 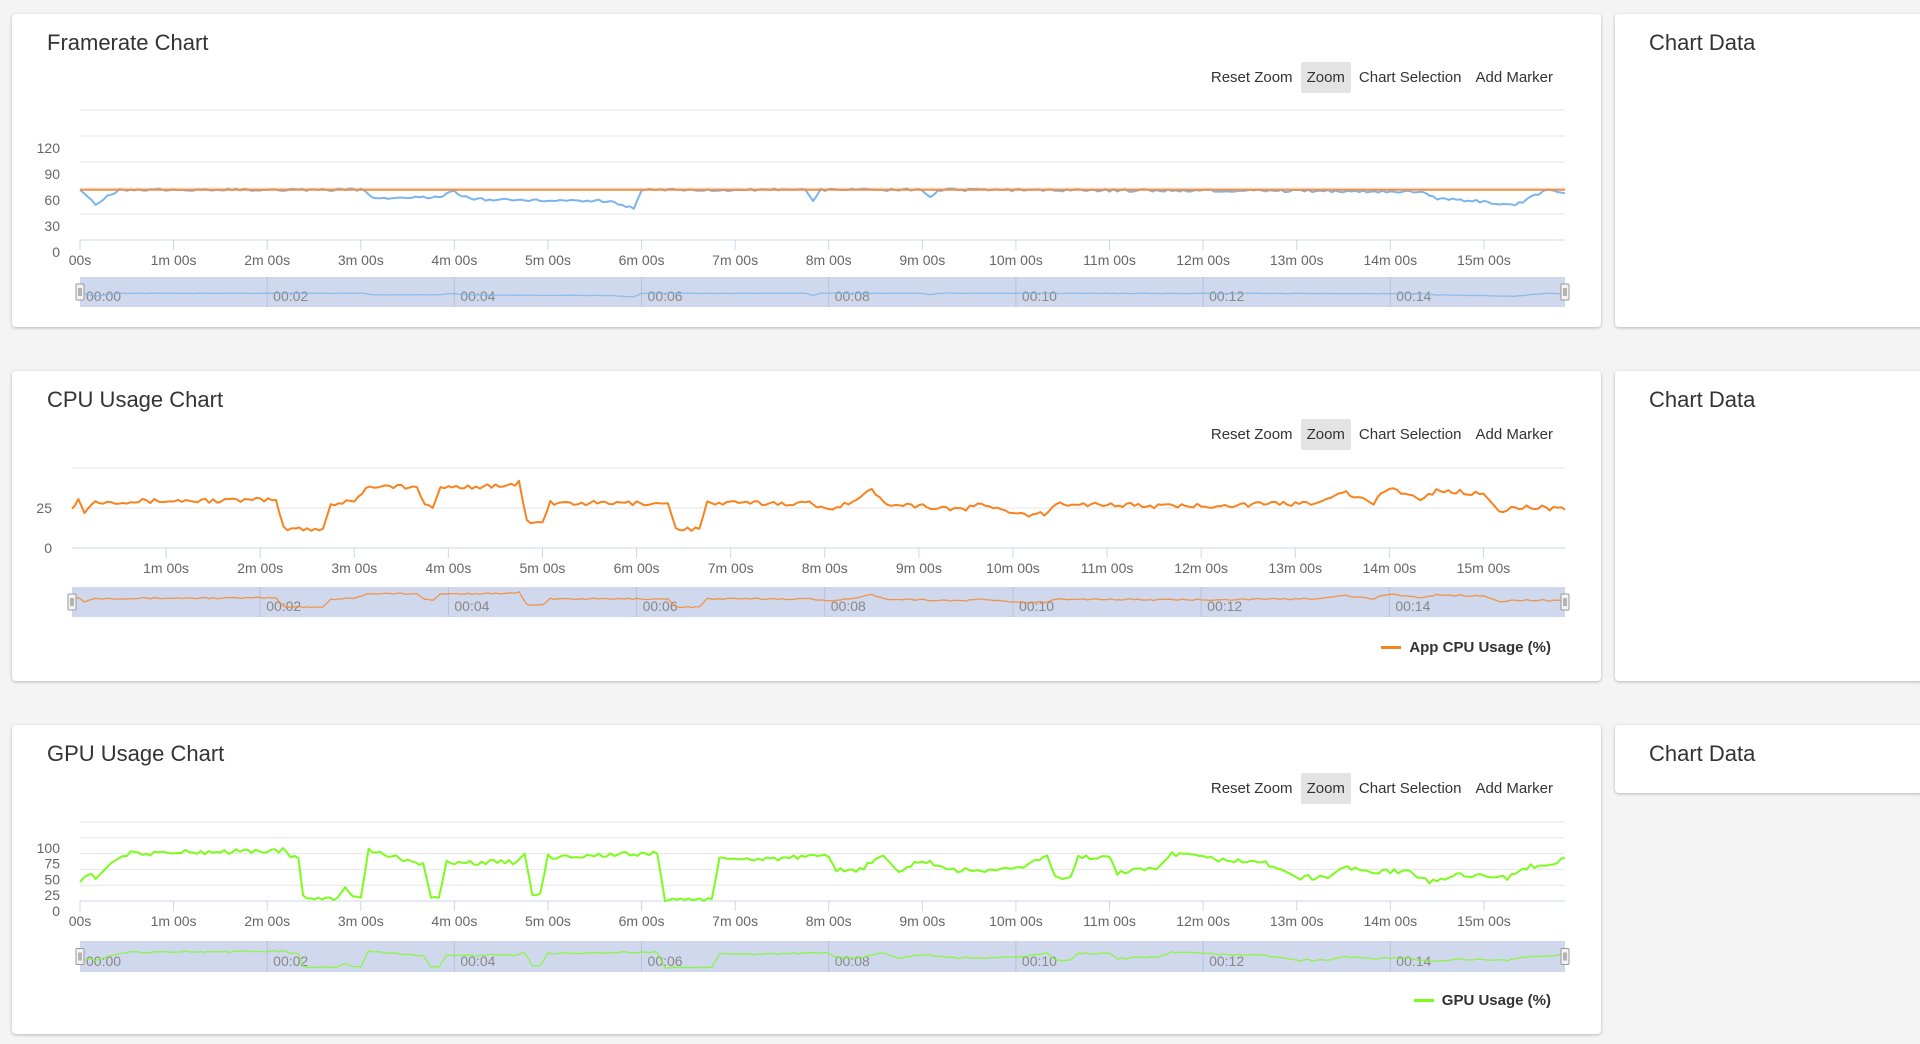 What do you see at coordinates (1767, 526) in the screenshot?
I see `cpu-data-panel: Chart Data` at bounding box center [1767, 526].